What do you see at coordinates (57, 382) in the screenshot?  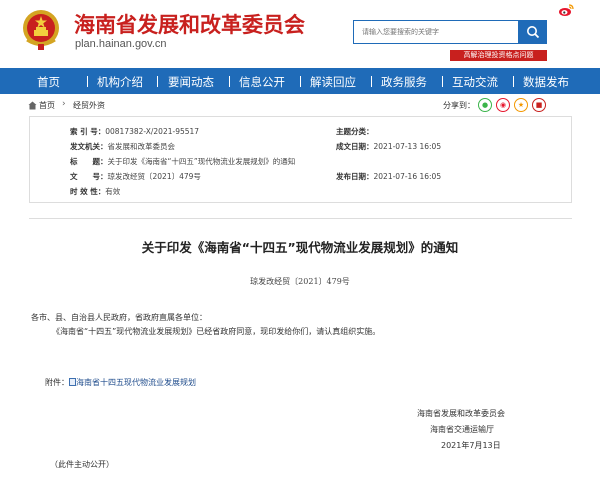 I see `attachment-label: 附件：` at bounding box center [57, 382].